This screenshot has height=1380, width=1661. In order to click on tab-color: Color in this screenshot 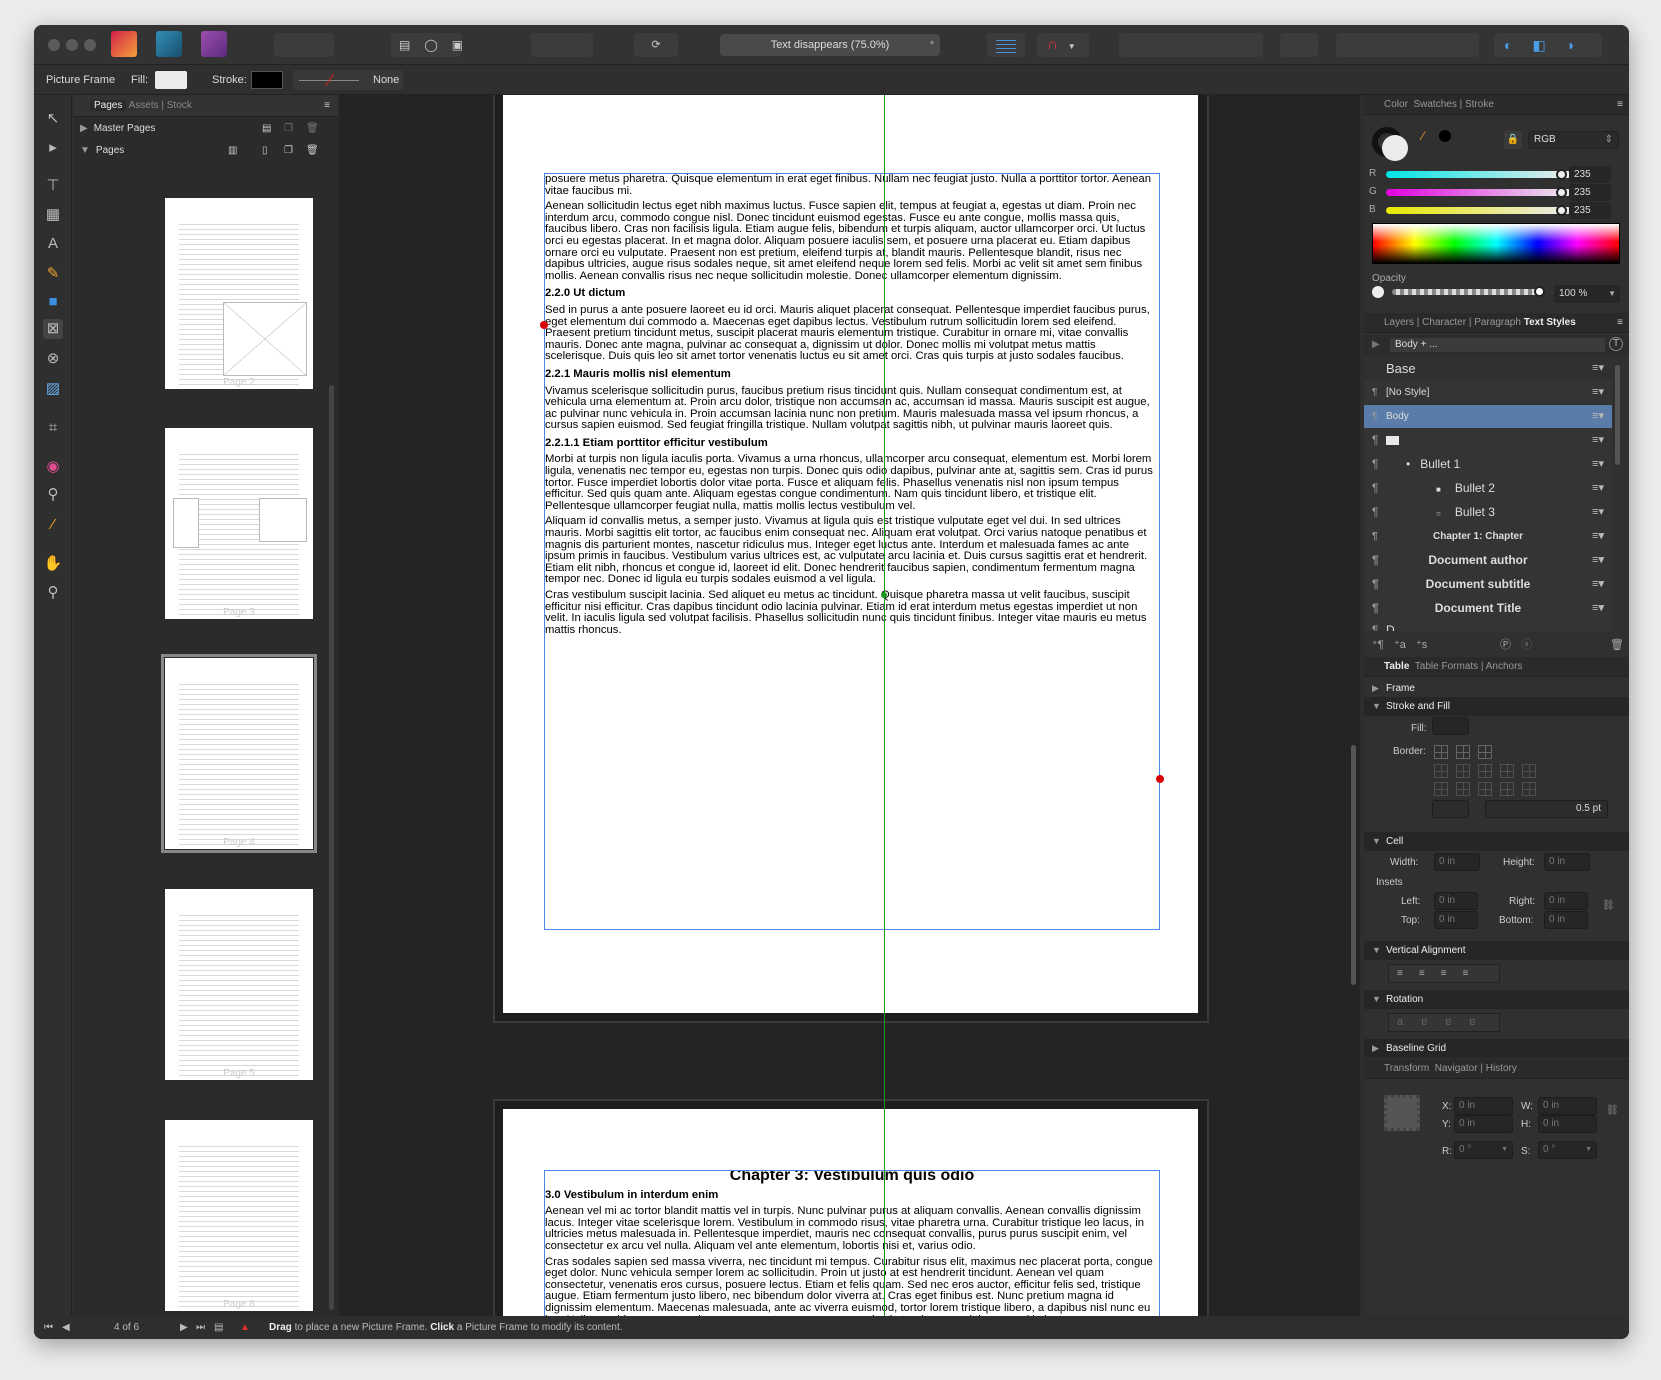, I will do `click(1396, 104)`.